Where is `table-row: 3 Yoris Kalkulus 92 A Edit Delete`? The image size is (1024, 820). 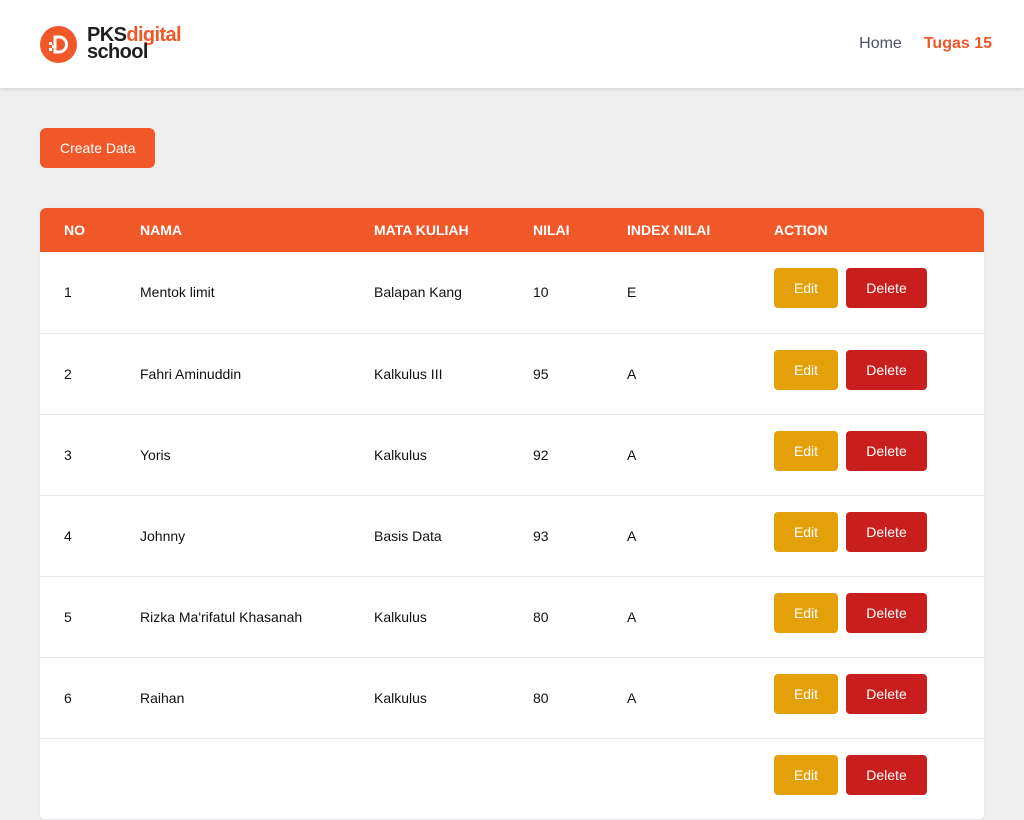 table-row: 3 Yoris Kalkulus 92 A Edit Delete is located at coordinates (512, 454).